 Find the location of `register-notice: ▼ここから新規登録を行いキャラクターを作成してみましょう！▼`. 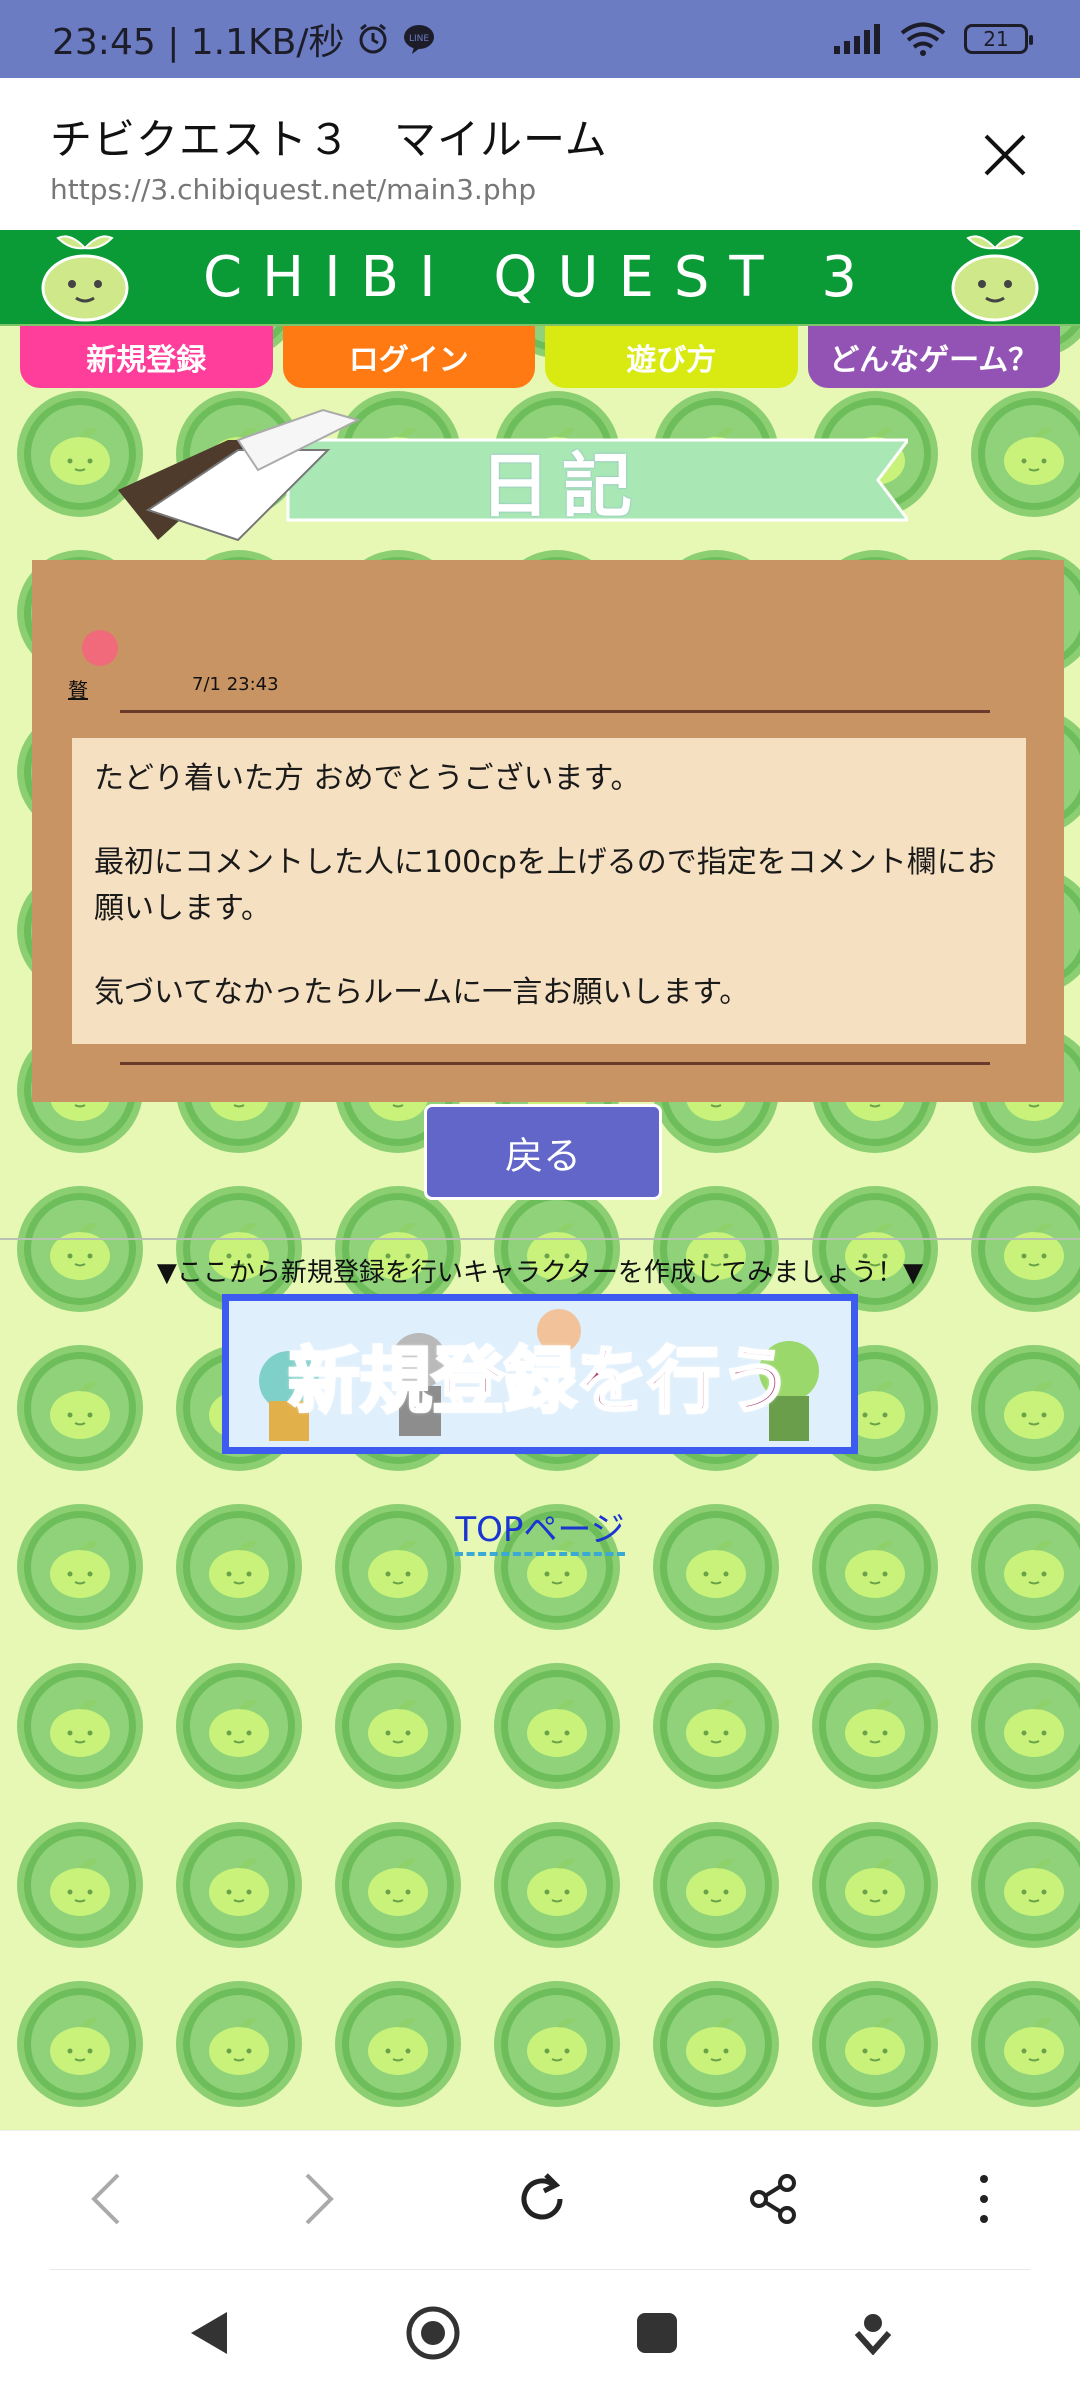

register-notice: ▼ここから新規登録を行いキャラクターを作成してみましょう！▼ is located at coordinates (540, 1273).